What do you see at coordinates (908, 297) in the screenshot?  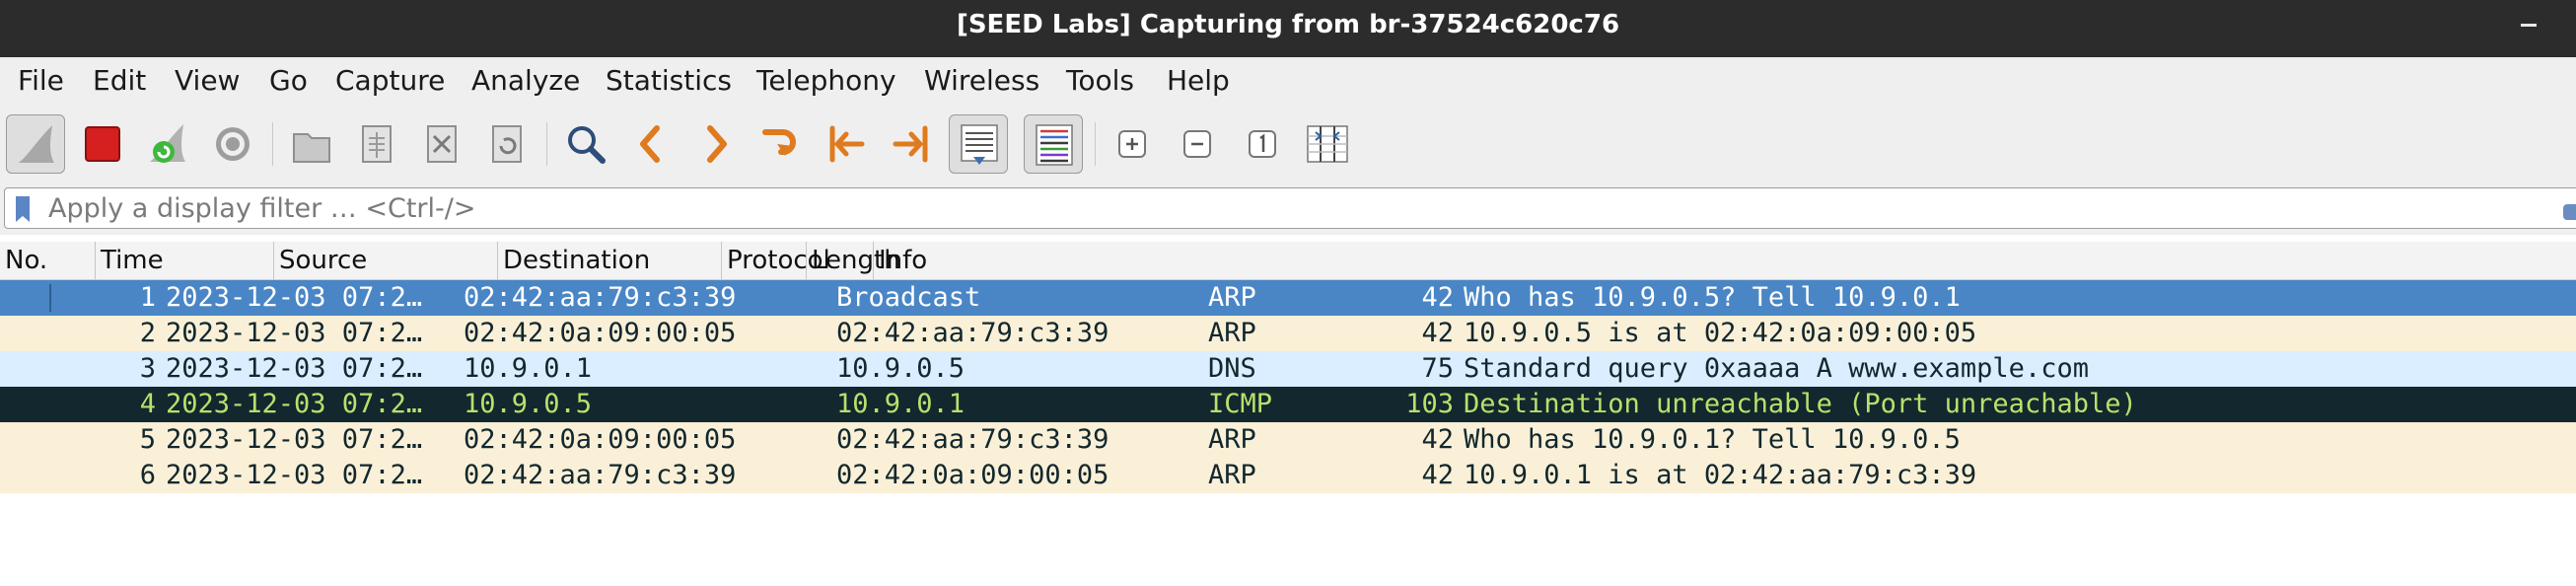 I see `packet-destination: Broadcast` at bounding box center [908, 297].